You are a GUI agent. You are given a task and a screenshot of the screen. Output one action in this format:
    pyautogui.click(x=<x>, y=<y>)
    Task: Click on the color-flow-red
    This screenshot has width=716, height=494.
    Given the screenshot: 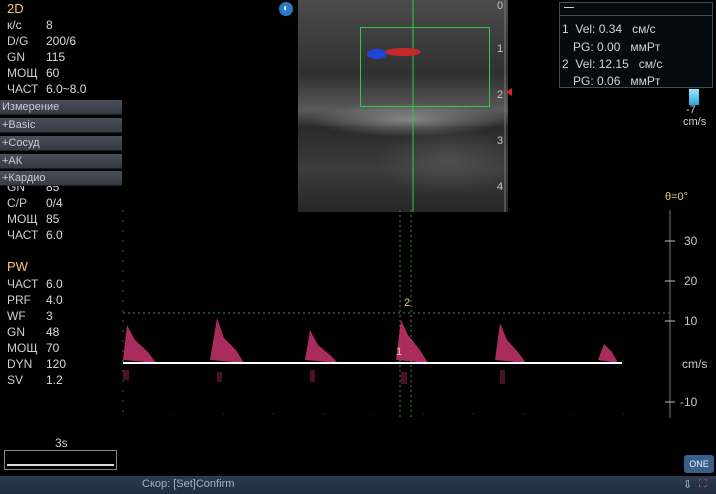 What is the action you would take?
    pyautogui.click(x=403, y=52)
    